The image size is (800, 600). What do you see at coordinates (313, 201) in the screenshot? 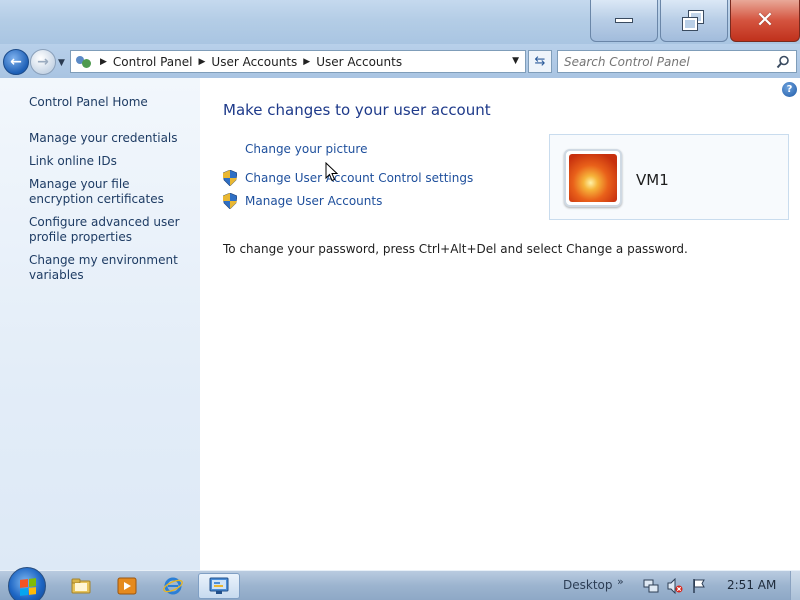
I see `manage-user-accounts-link: Manage User Accounts` at bounding box center [313, 201].